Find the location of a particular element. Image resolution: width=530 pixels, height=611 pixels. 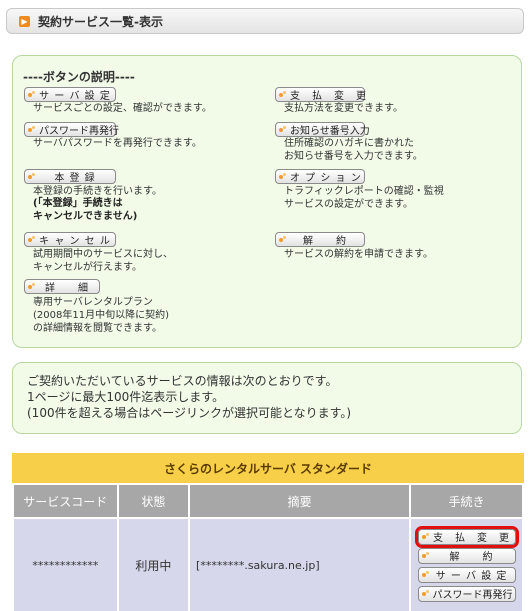

notice-number-desc-line2: お知らせ番号を入力できます。 is located at coordinates (353, 156).